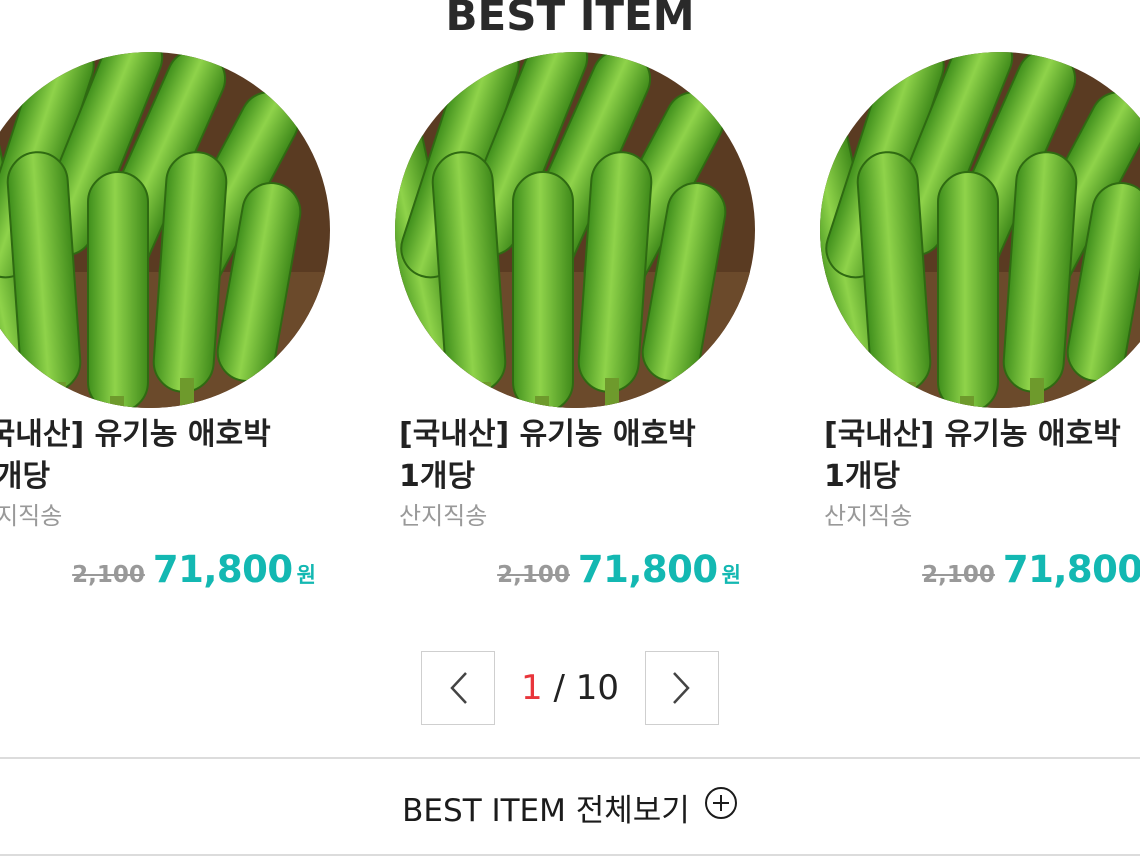  Describe the element at coordinates (597, 688) in the screenshot. I see `total-pages: 10` at that location.